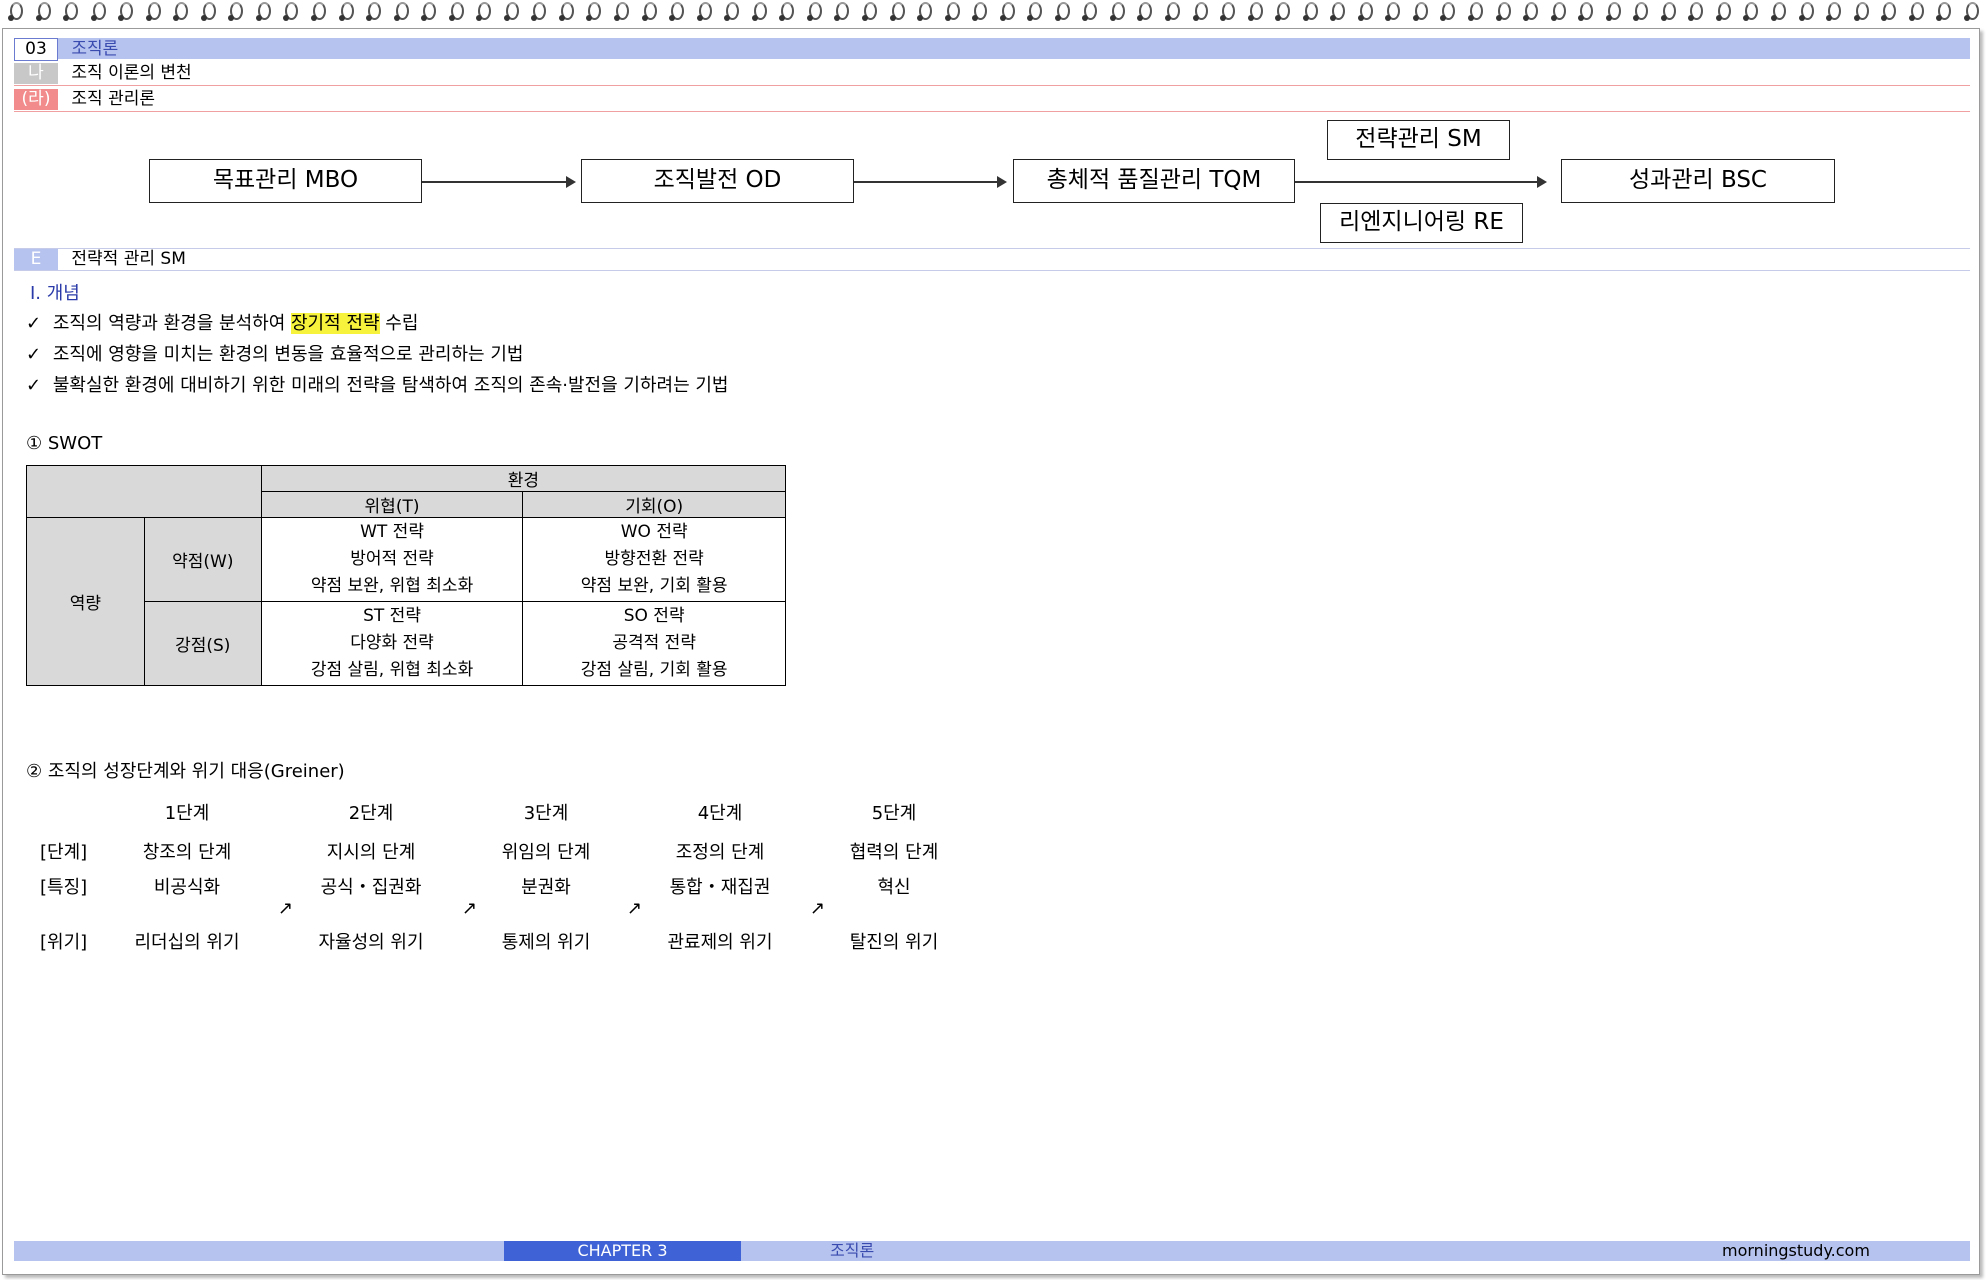  What do you see at coordinates (546, 887) in the screenshot?
I see `stage-feature: 분권화` at bounding box center [546, 887].